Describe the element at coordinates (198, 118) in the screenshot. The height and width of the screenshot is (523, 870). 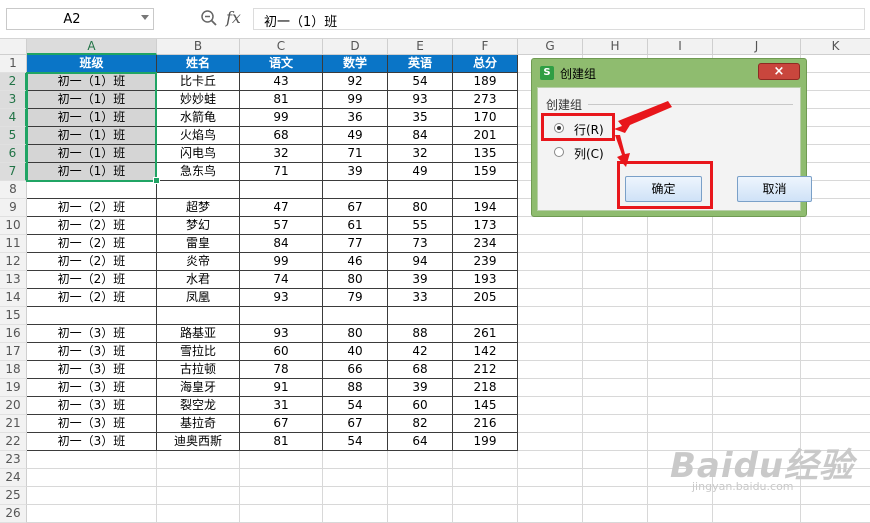
I see `table-cell: 水箭龟` at that location.